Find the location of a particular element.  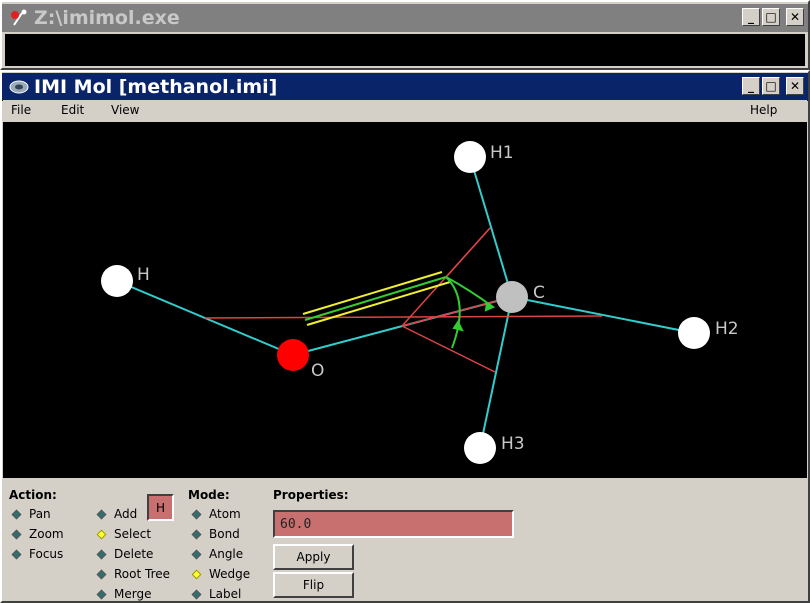

tool-radio-root-tree: Root Tree is located at coordinates (133, 574).